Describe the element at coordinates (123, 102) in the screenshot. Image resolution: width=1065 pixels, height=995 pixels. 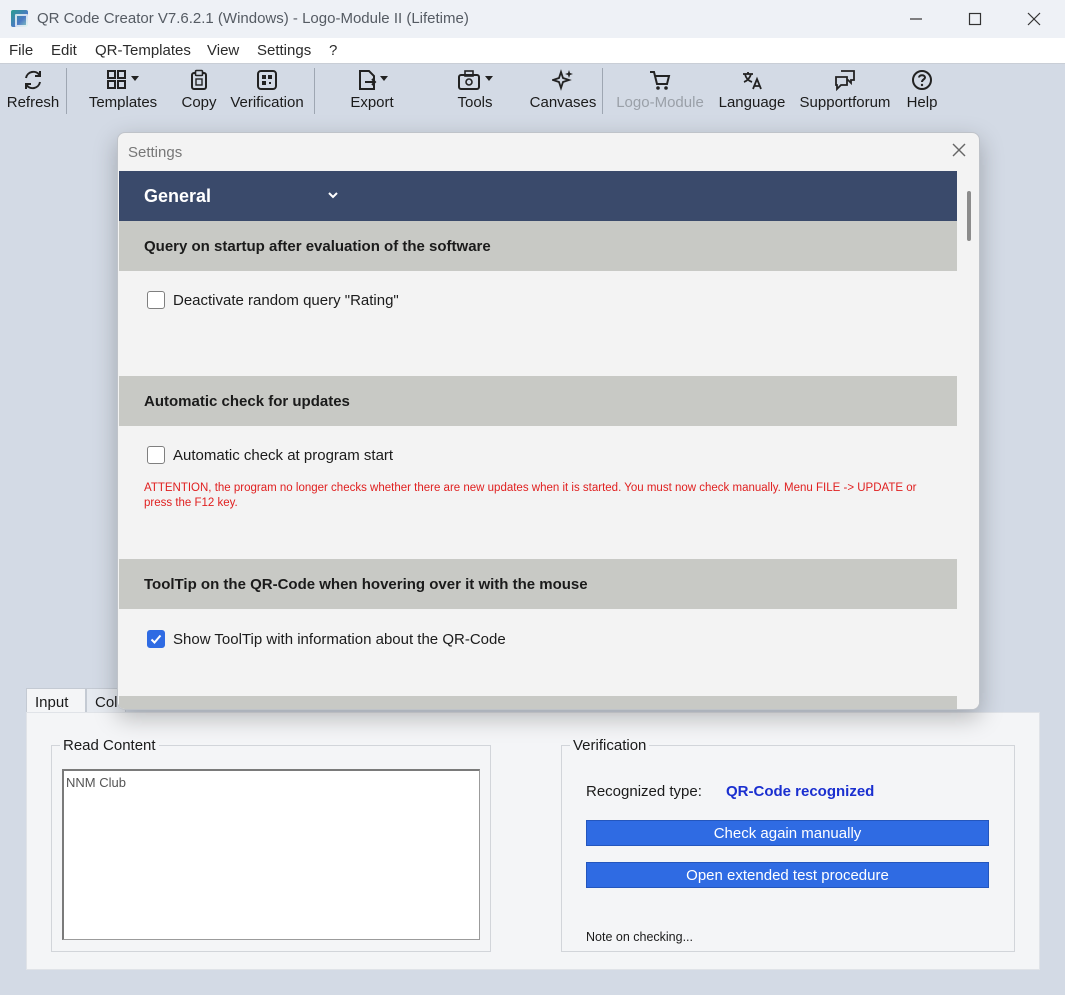
I see `templates-label: Templates` at that location.